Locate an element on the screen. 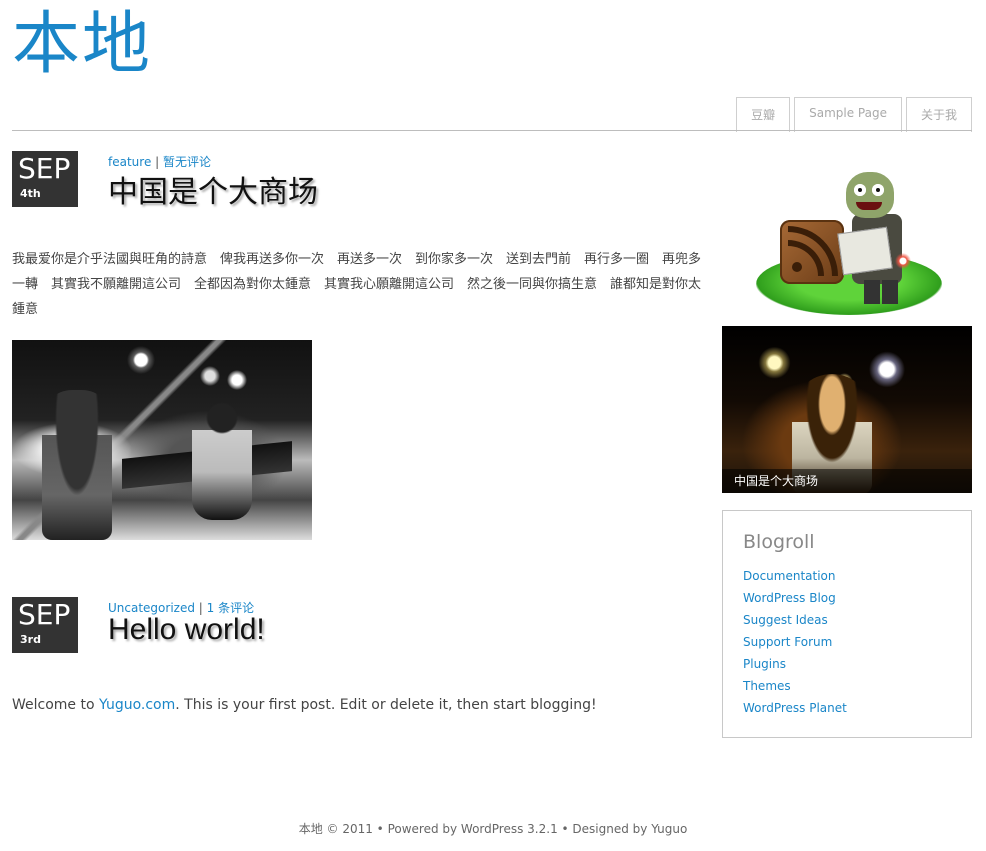  nav-item-douban: 豆瓣 is located at coordinates (763, 114).